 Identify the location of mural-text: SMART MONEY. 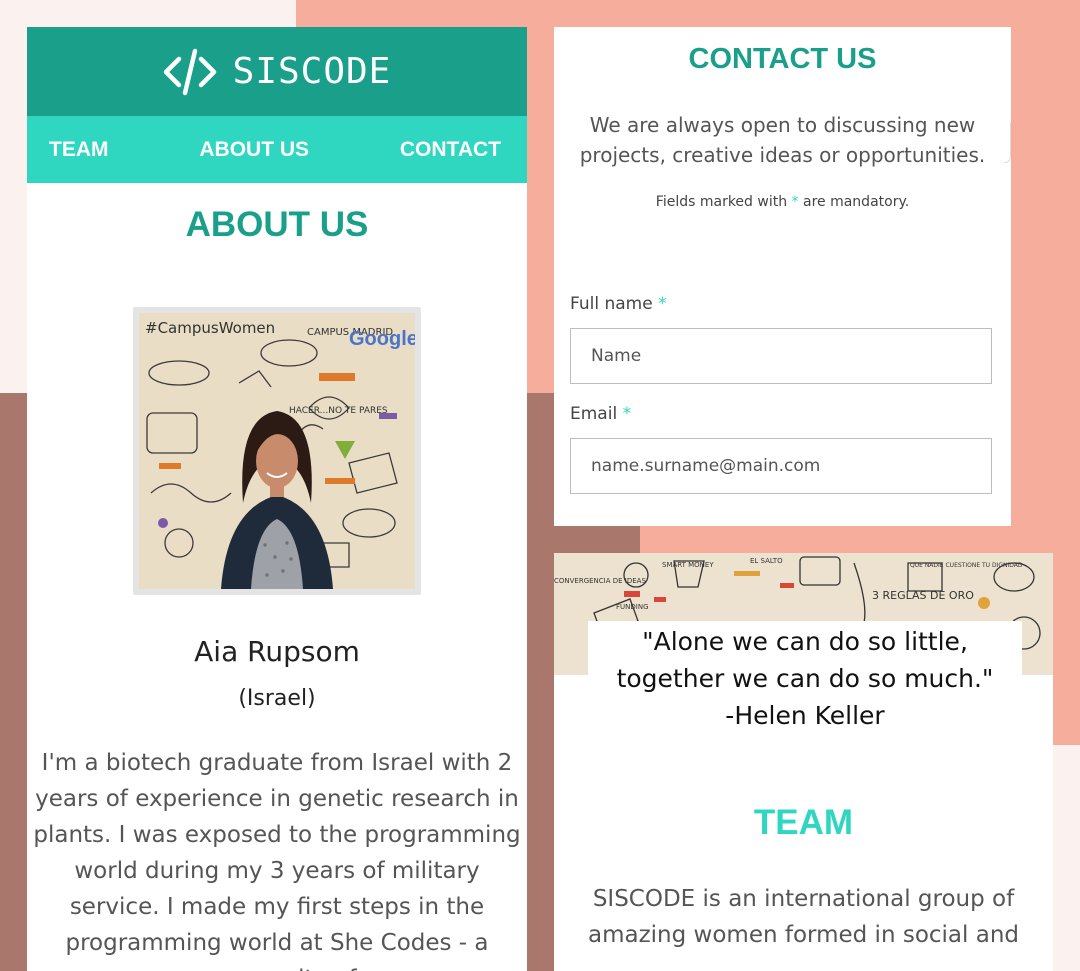
(688, 565).